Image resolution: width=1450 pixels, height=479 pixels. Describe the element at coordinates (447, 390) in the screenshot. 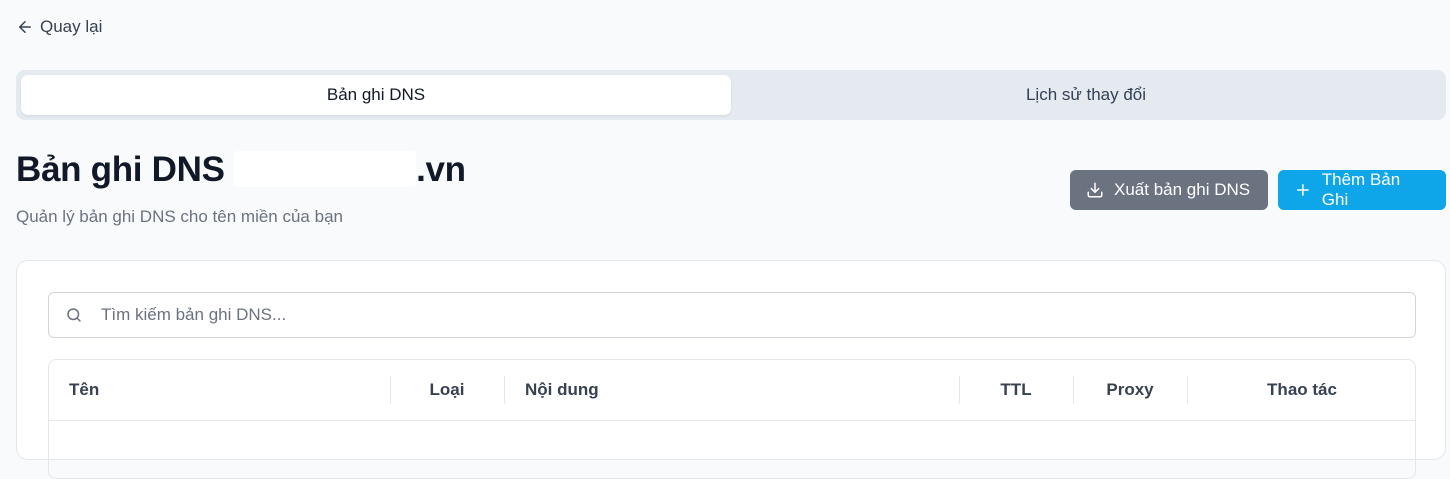

I see `column-header-type: Loại` at that location.